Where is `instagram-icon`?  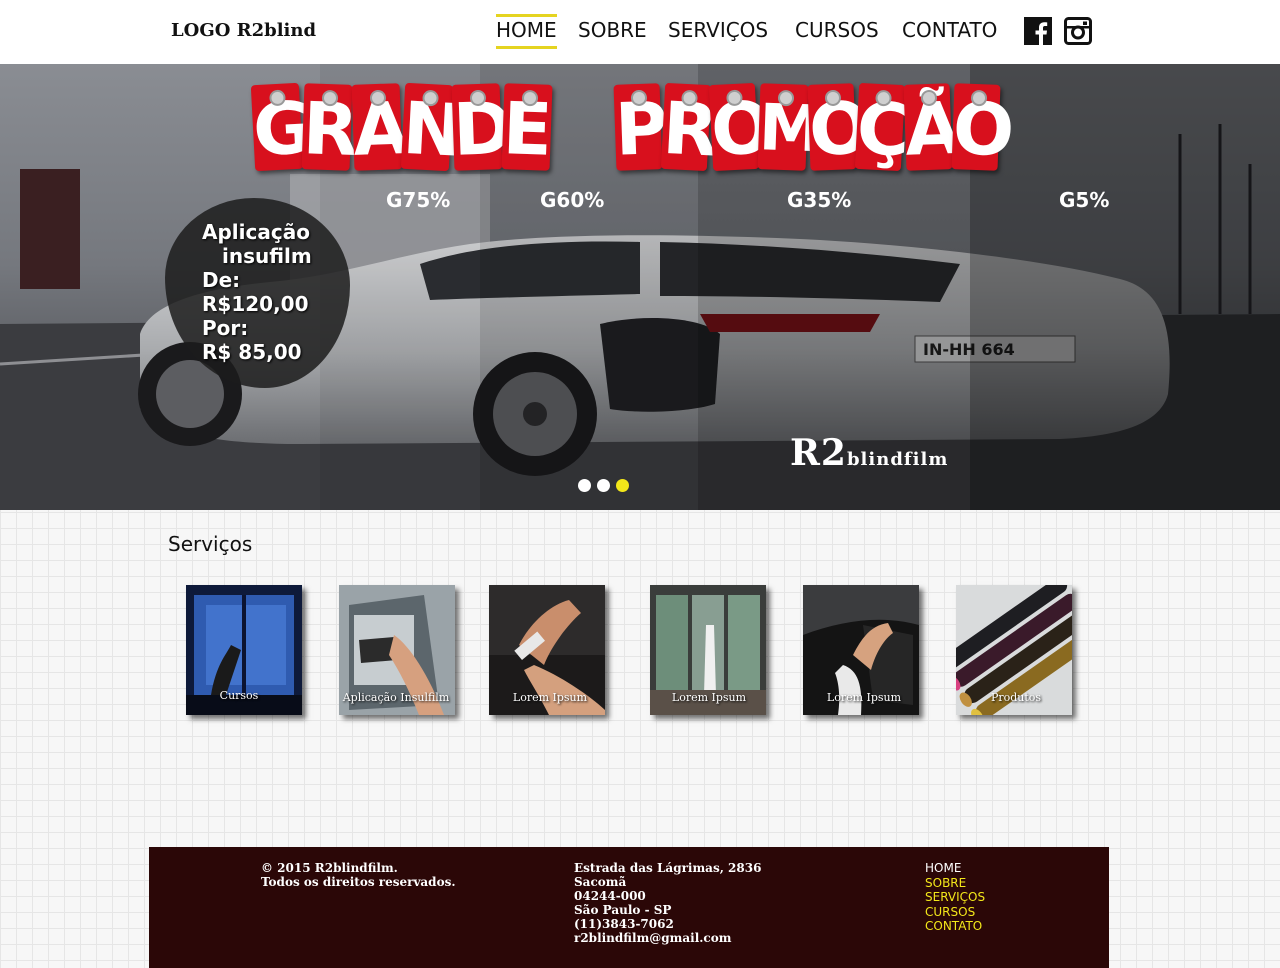 instagram-icon is located at coordinates (1078, 31).